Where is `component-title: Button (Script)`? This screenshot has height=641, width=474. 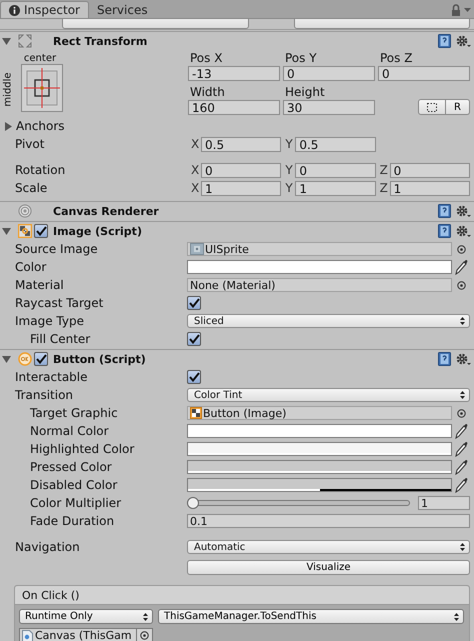
component-title: Button (Script) is located at coordinates (99, 359).